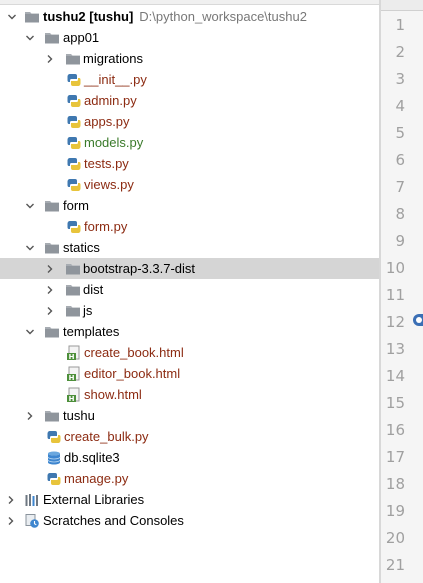  What do you see at coordinates (395, 295) in the screenshot?
I see `line-number: 11` at bounding box center [395, 295].